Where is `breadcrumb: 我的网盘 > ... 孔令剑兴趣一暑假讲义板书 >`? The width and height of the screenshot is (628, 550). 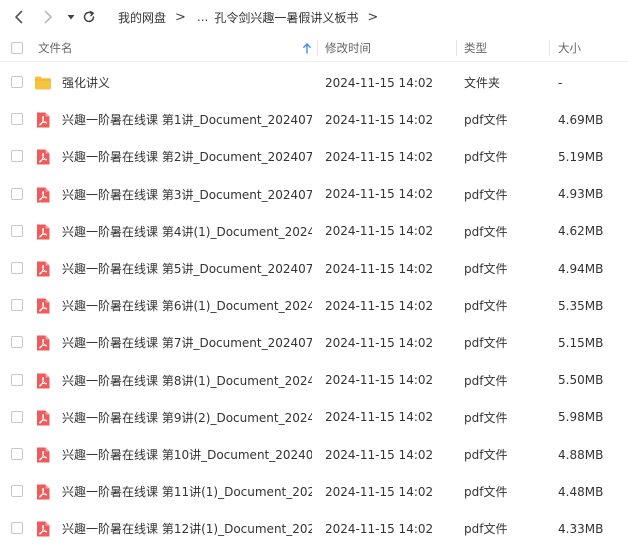 breadcrumb: 我的网盘 > ... 孔令剑兴趣一暑假讲义板书 > is located at coordinates (253, 17).